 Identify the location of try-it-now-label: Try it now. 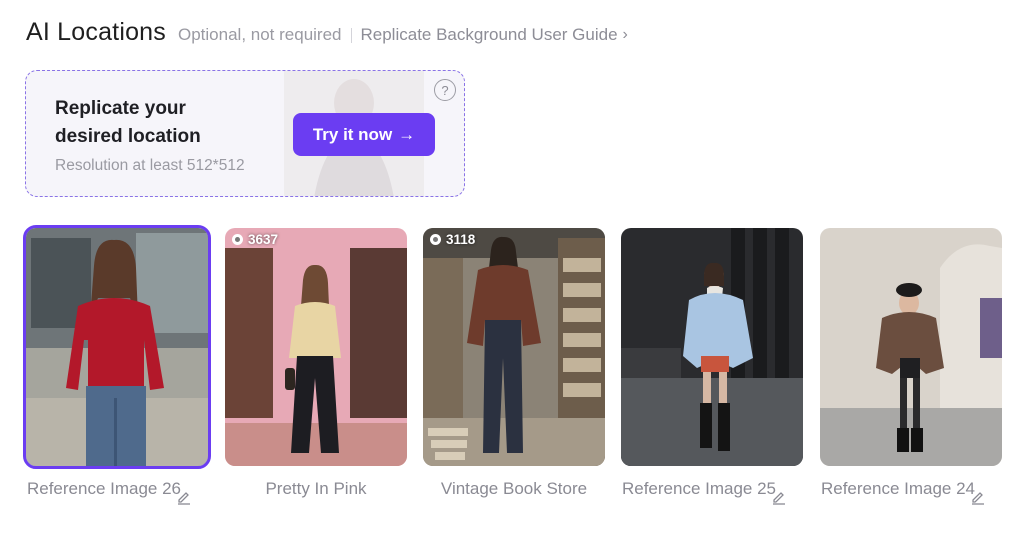
(352, 134).